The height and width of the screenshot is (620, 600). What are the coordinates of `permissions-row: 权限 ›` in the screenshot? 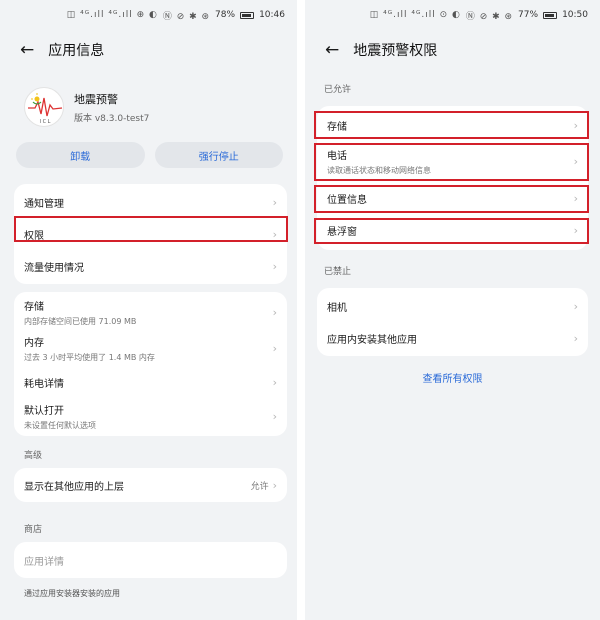 It's located at (150, 234).